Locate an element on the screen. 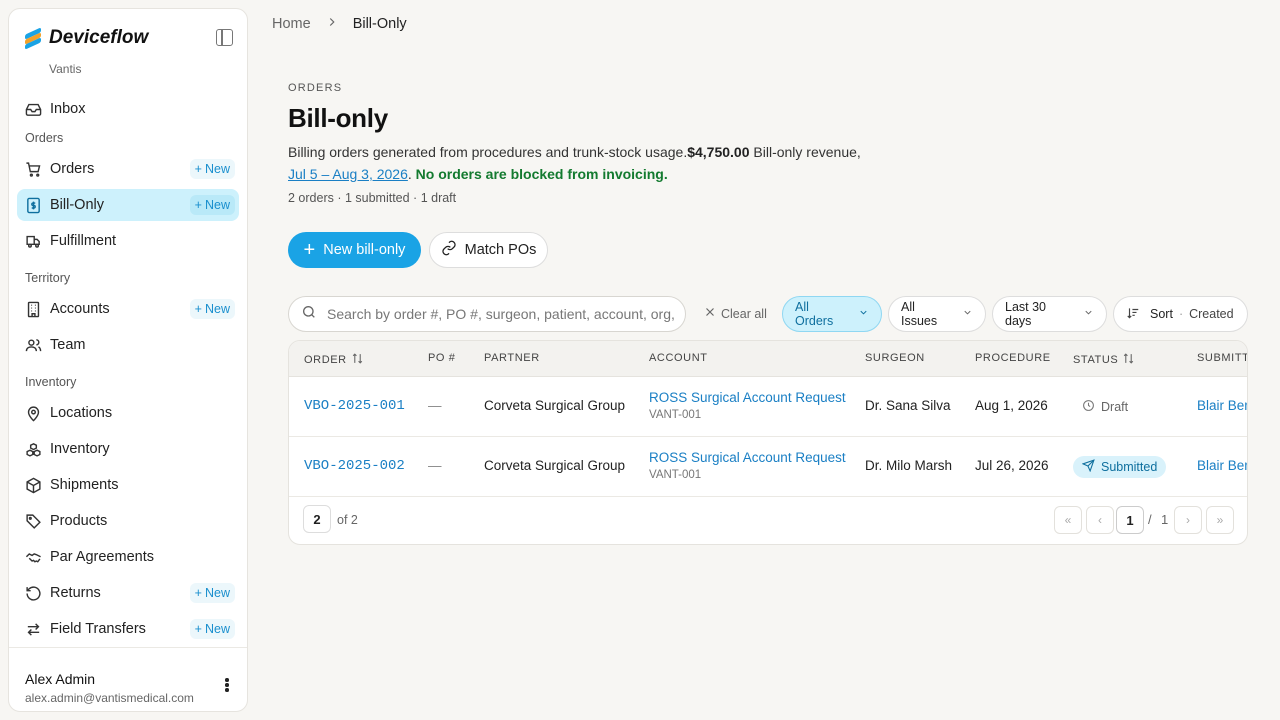 The height and width of the screenshot is (720, 1280). handshake-icon is located at coordinates (33, 557).